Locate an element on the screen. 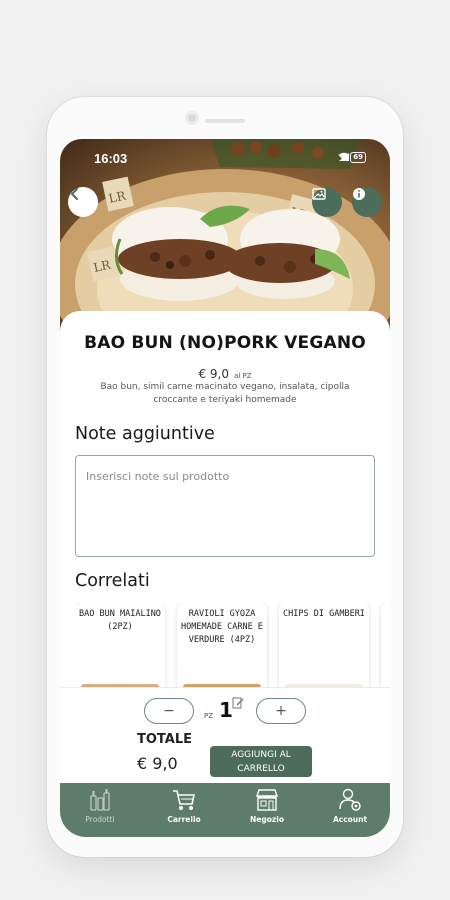  cart-icon is located at coordinates (184, 800).